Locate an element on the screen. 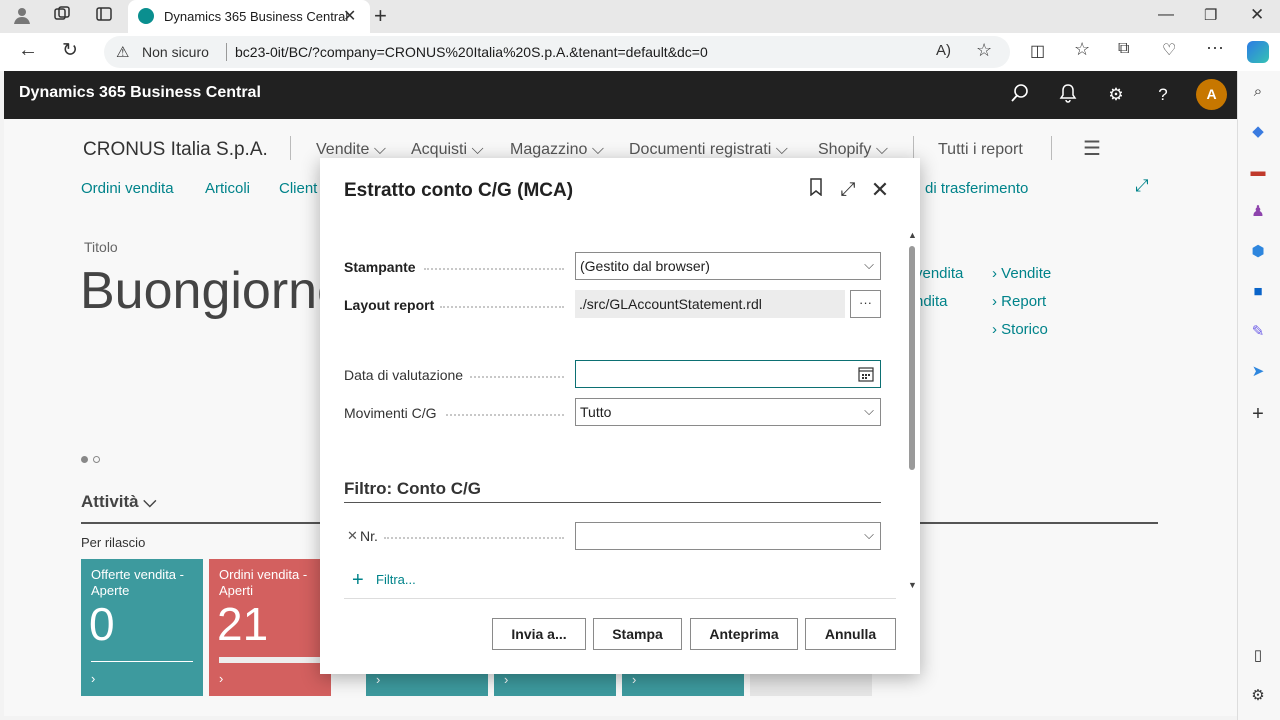 This screenshot has height=720, width=1280. scroll-thumb is located at coordinates (912, 358).